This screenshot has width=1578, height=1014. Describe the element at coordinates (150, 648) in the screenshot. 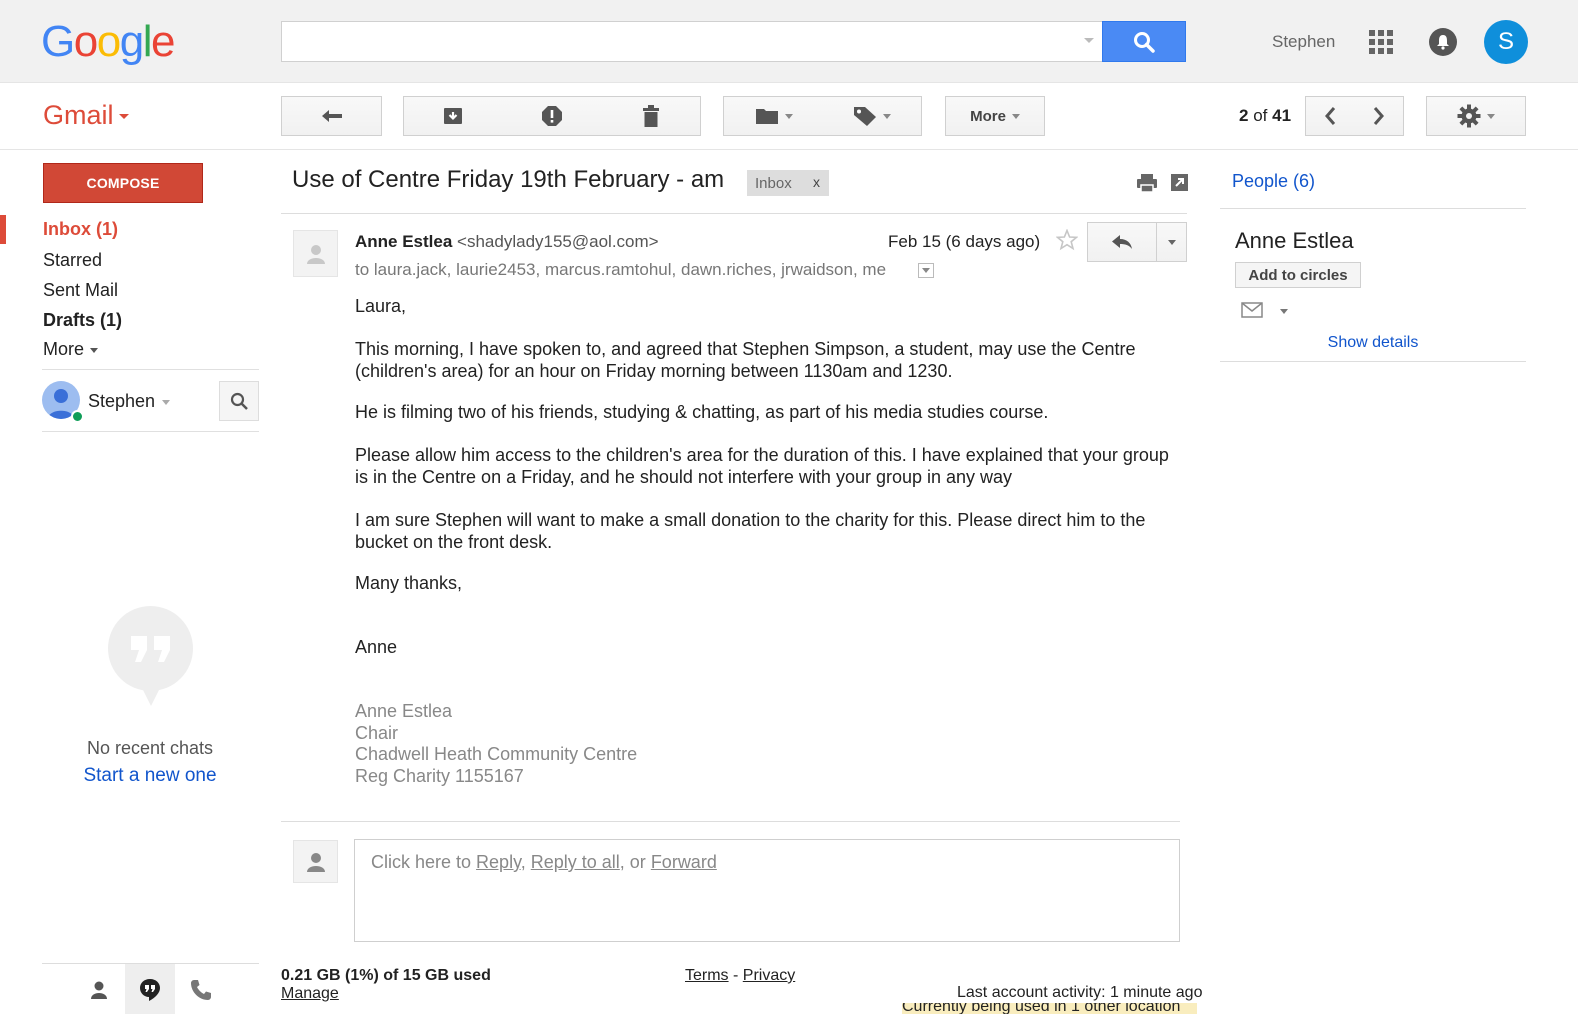

I see `hangouts-quote-icon` at that location.